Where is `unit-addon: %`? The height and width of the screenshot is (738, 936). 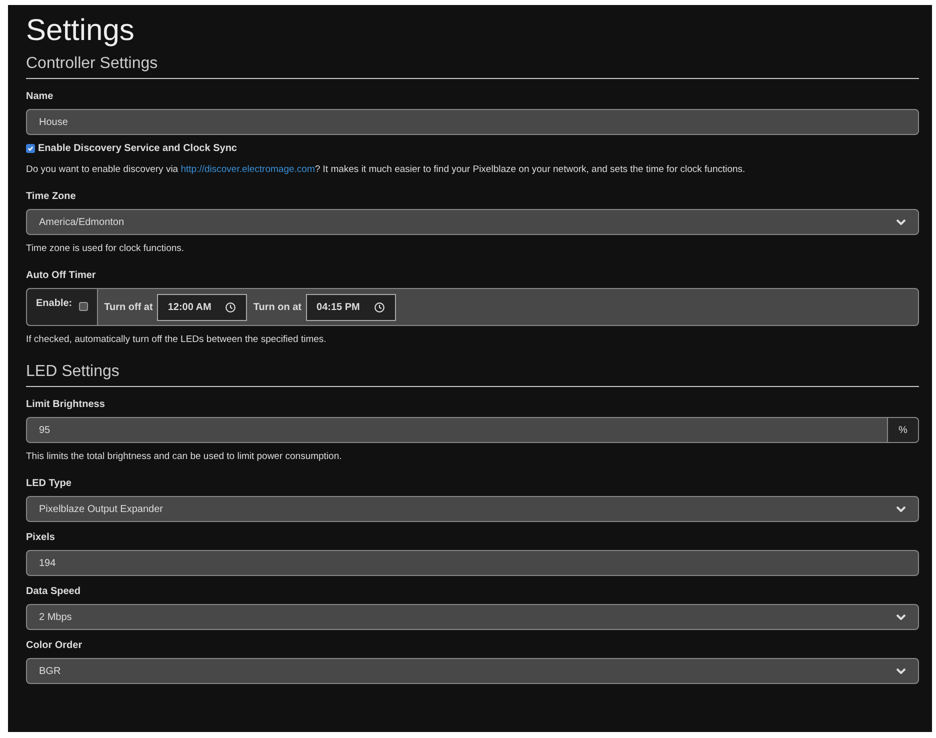 unit-addon: % is located at coordinates (903, 430).